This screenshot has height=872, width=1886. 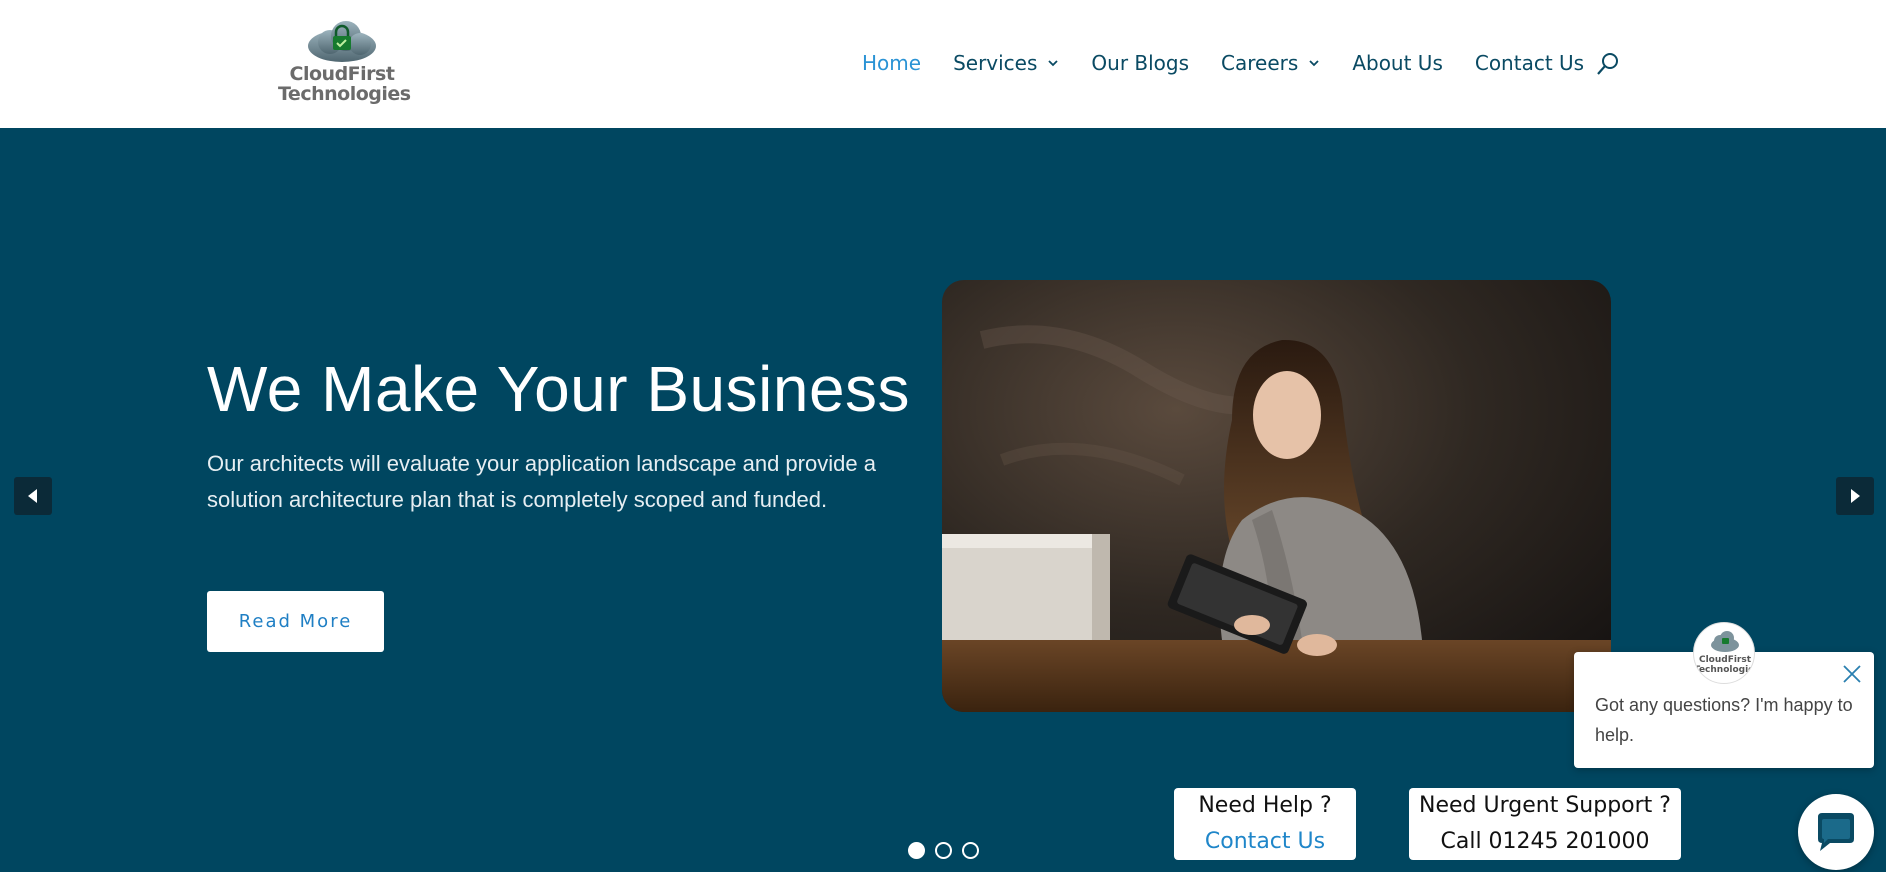 I want to click on nav-label-about-us: About Us, so click(x=1397, y=63).